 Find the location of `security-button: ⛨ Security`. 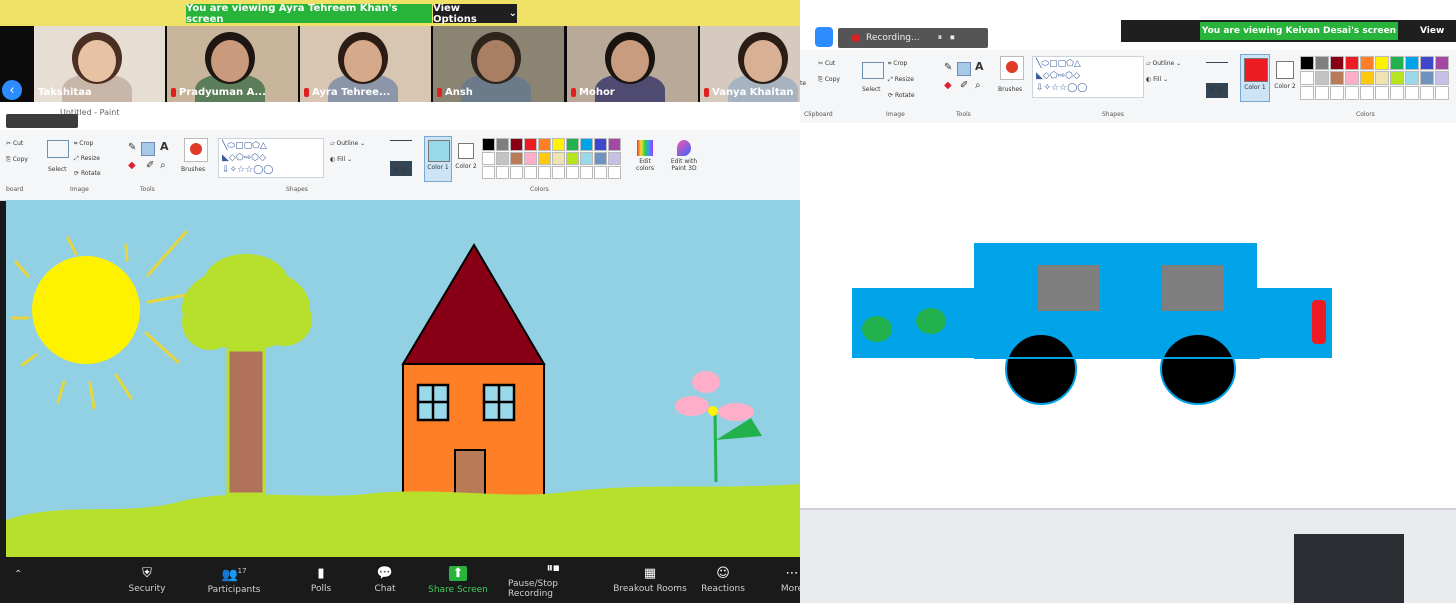

security-button: ⛨ Security is located at coordinates (147, 580).